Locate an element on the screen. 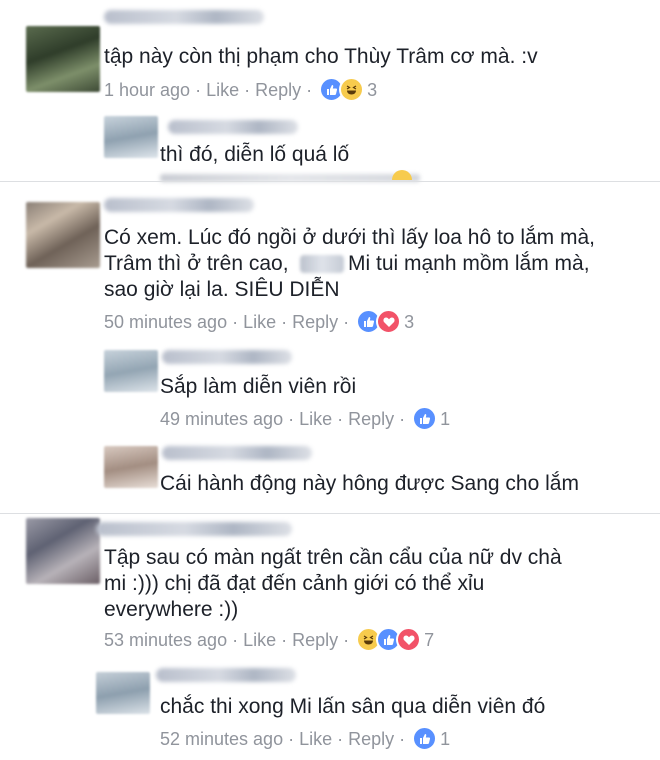 This screenshot has width=660, height=760. comment-meta: 49 minutes ago · Like · Reply · 1 is located at coordinates (305, 418).